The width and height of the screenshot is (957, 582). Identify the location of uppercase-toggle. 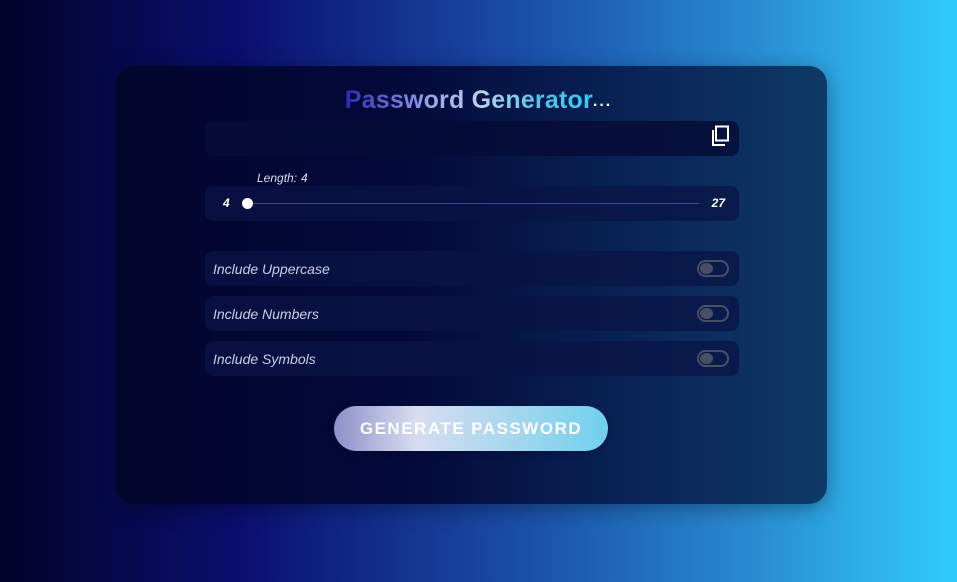
(713, 268).